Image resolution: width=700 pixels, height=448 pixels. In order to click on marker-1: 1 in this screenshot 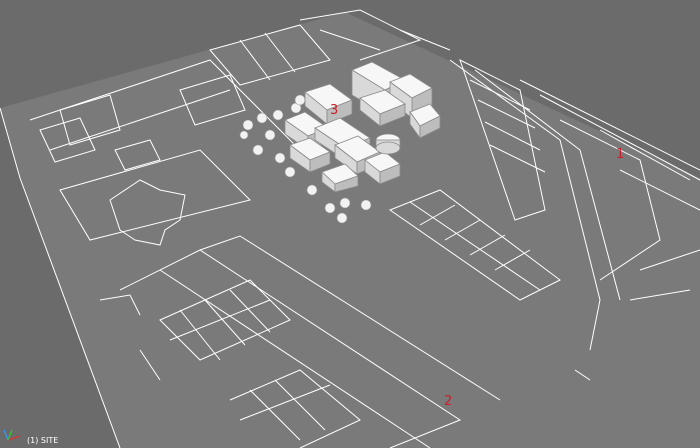, I will do `click(620, 154)`.